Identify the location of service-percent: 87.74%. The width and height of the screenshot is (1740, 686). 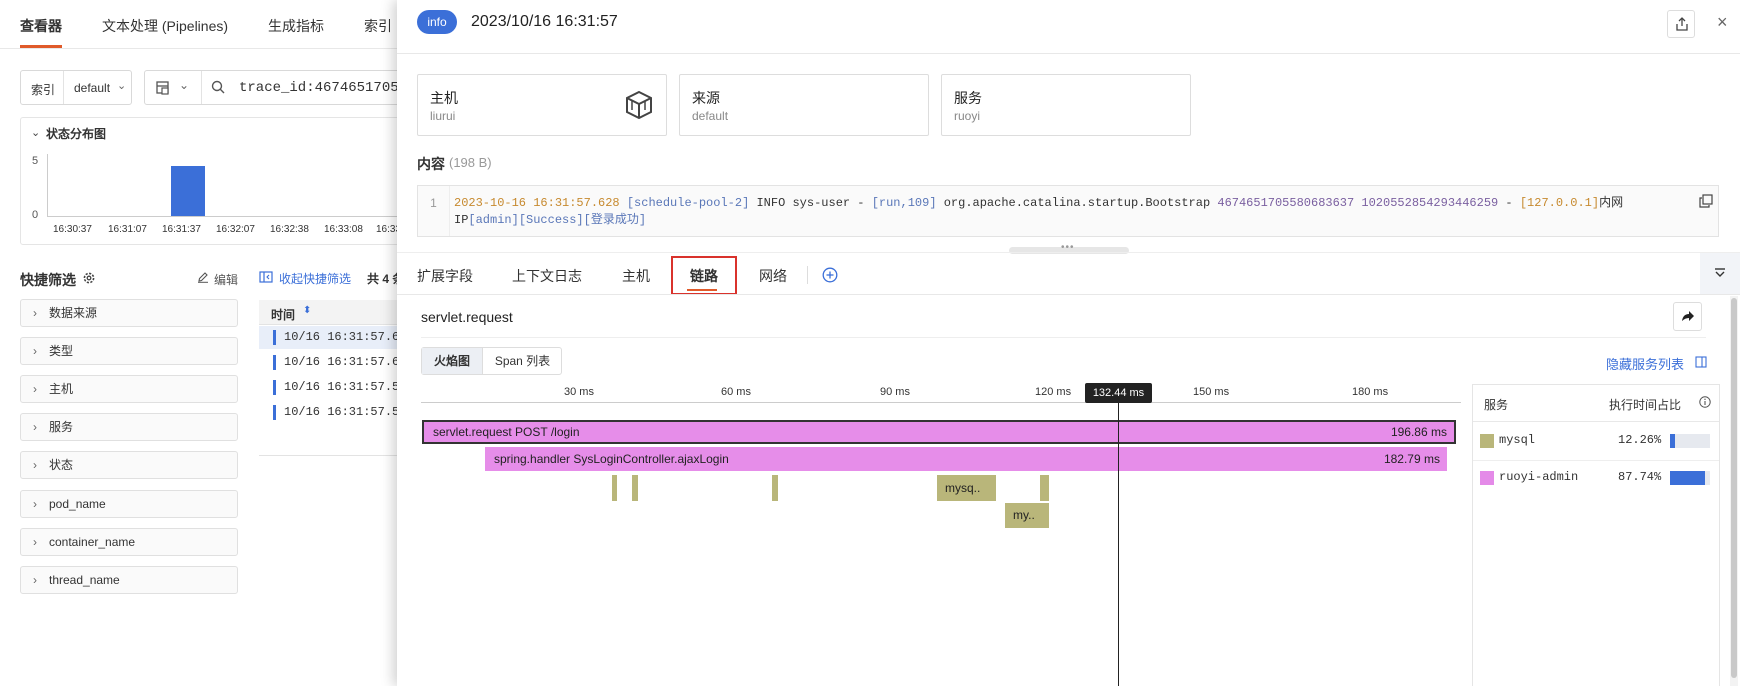
(1640, 477).